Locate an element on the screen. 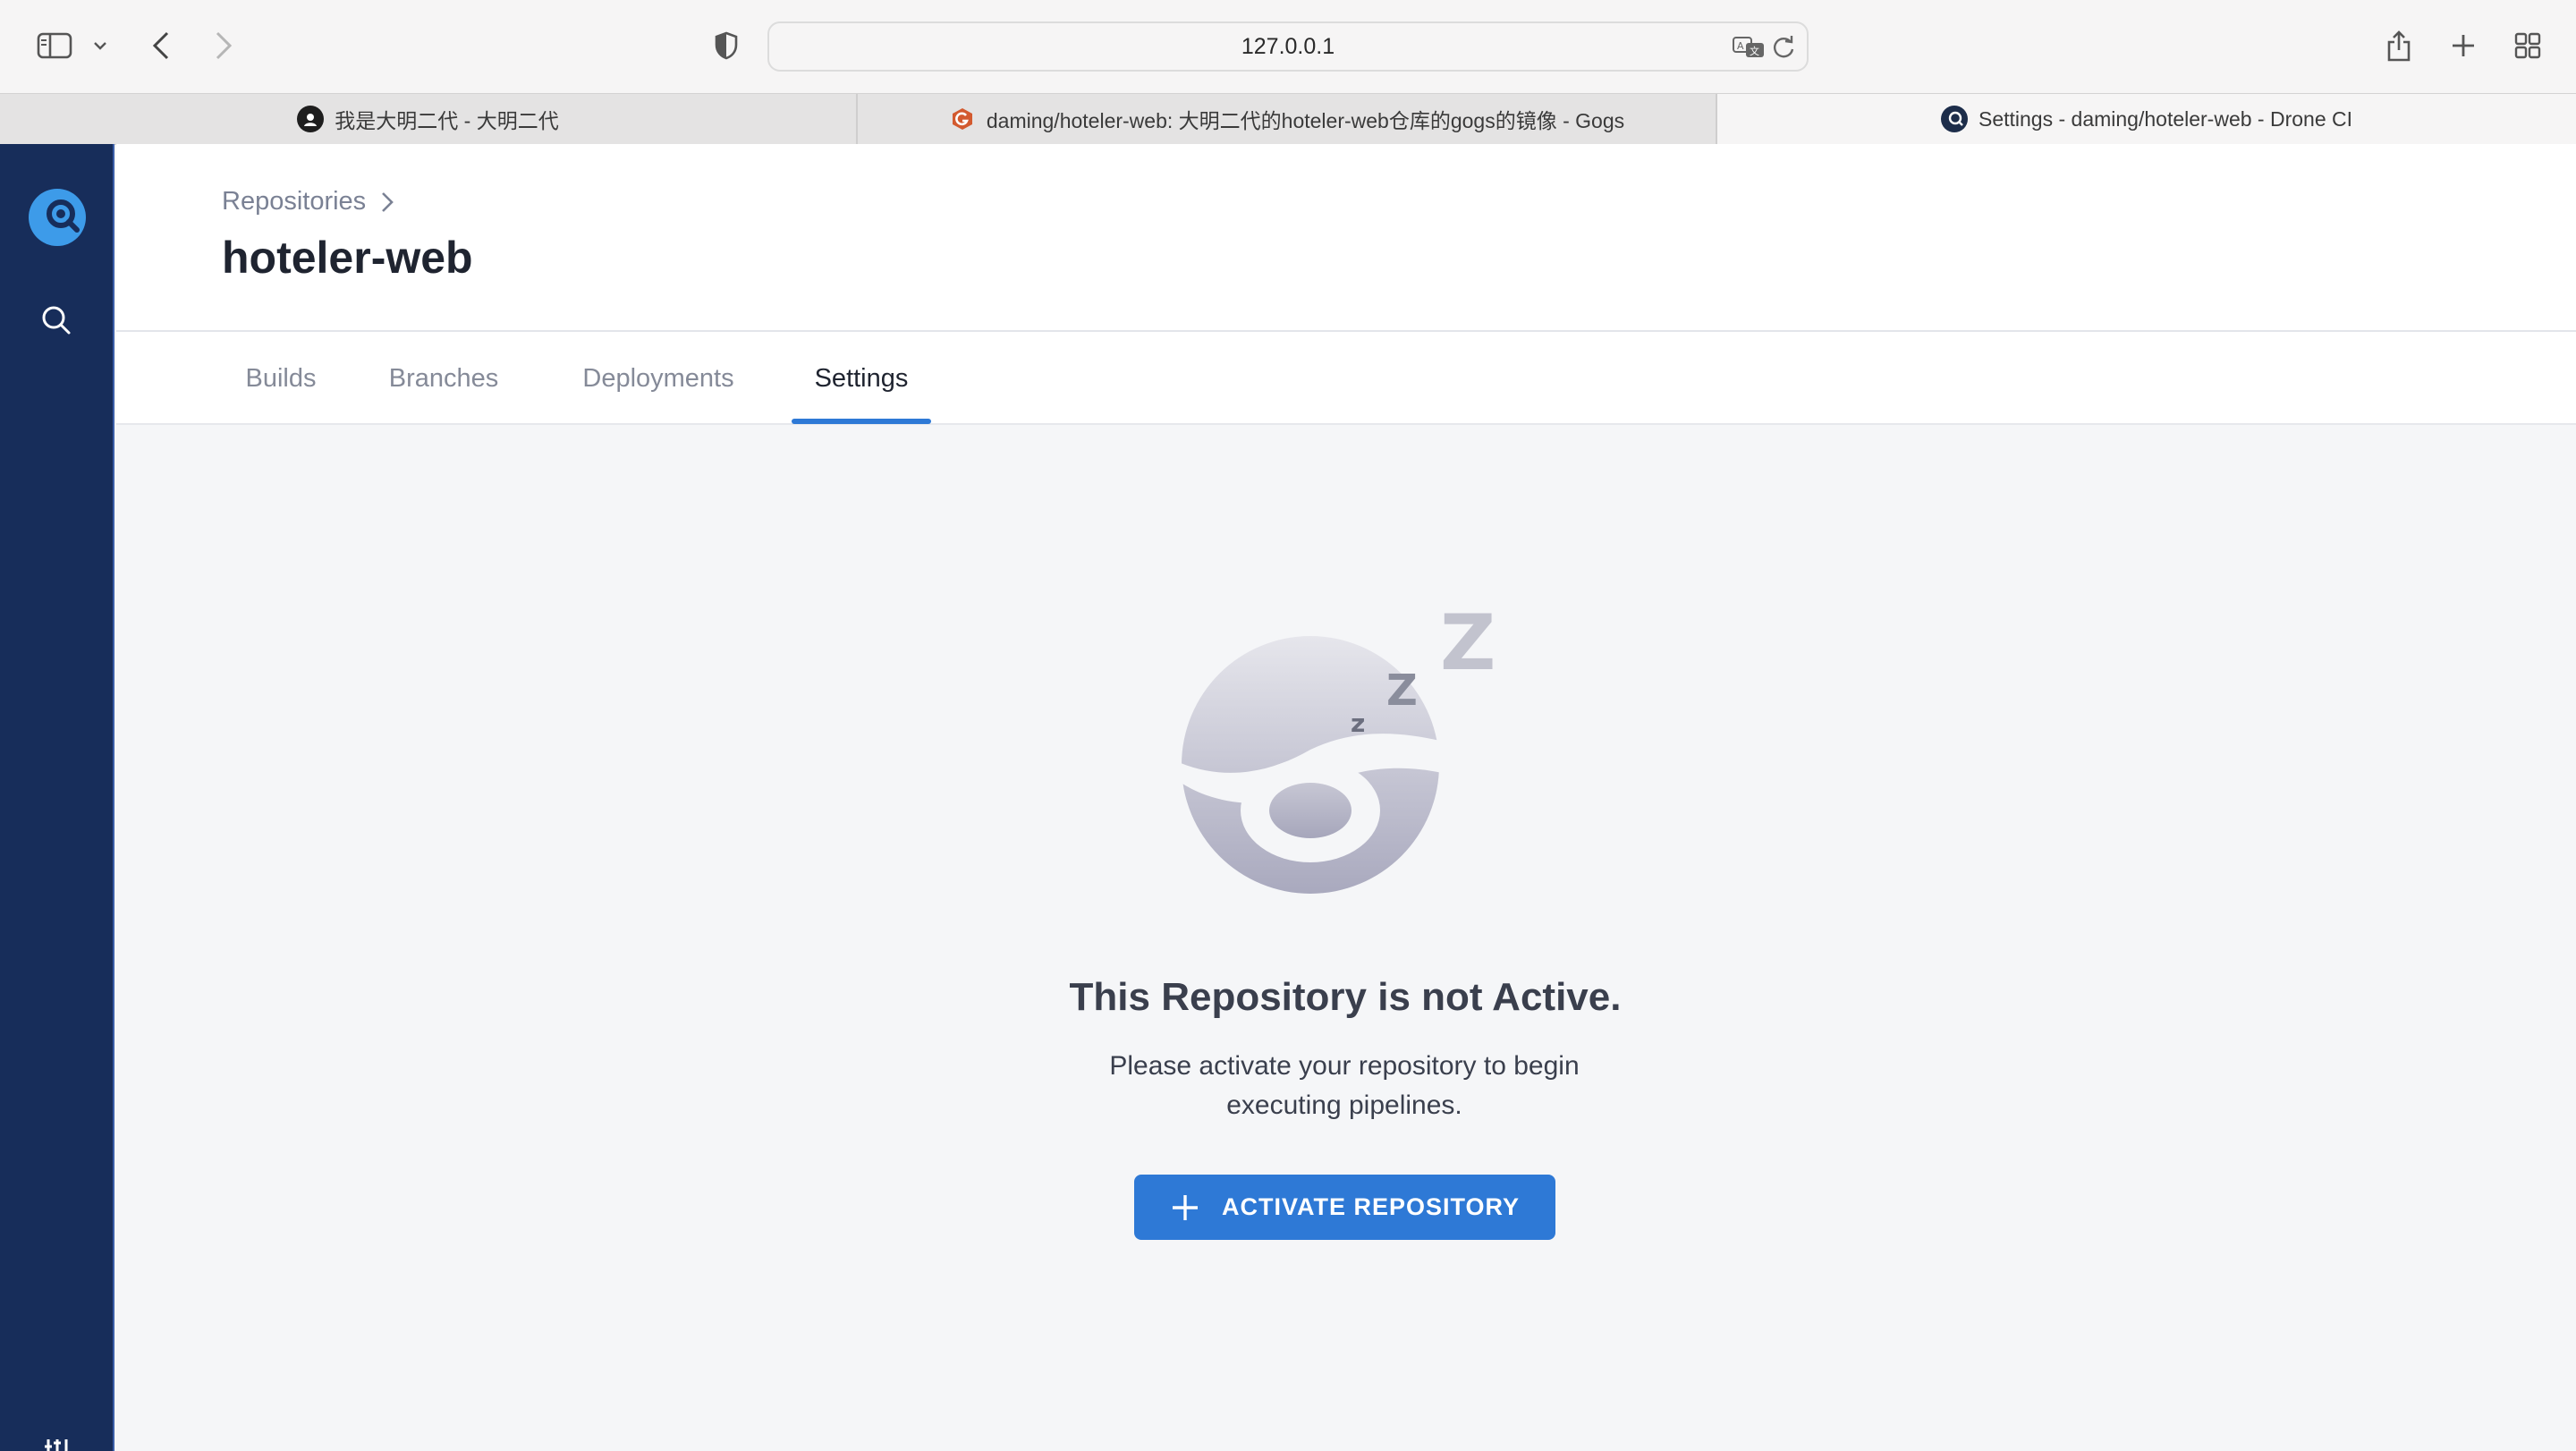  tab-builds: Builds is located at coordinates (281, 378).